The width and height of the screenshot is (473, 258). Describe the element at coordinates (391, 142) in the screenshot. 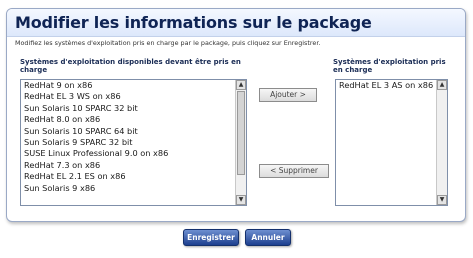

I see `selected-os-list: RedHat EL 3 AS on x86 ▲ ▼` at that location.